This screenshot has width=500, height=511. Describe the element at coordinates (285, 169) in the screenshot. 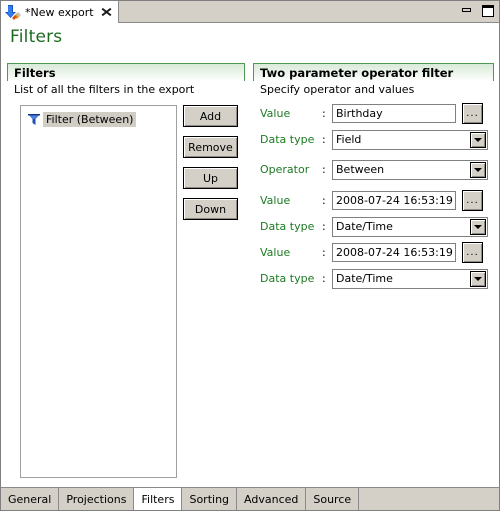

I see `operator-label: Operator` at that location.